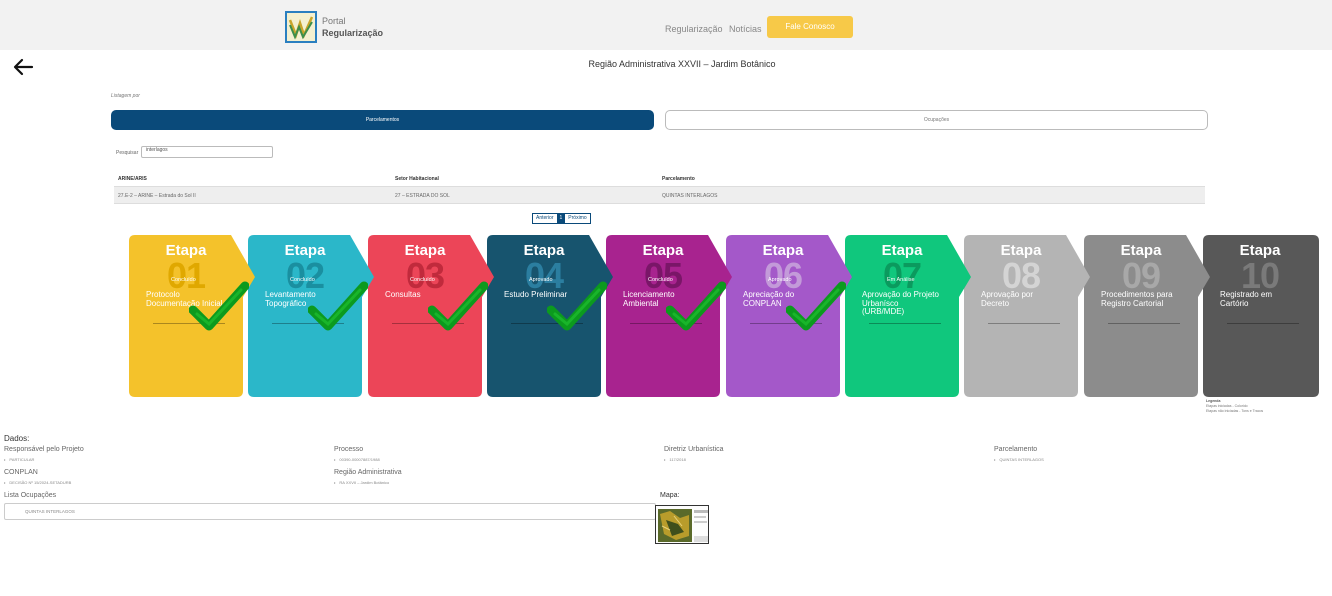 The image size is (1332, 596). I want to click on field-value-conplan: DECISÃO Nº 15/2024-SETADURB, so click(37, 482).